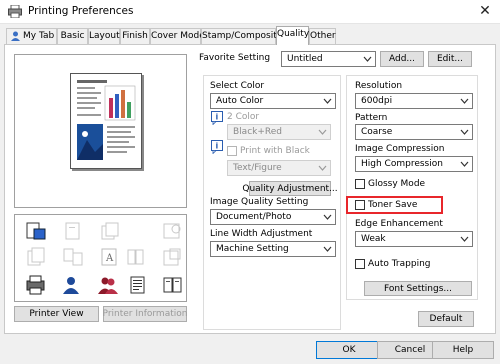 The width and height of the screenshot is (500, 364). Describe the element at coordinates (110, 231) in the screenshot. I see `stack-faded-icon` at that location.